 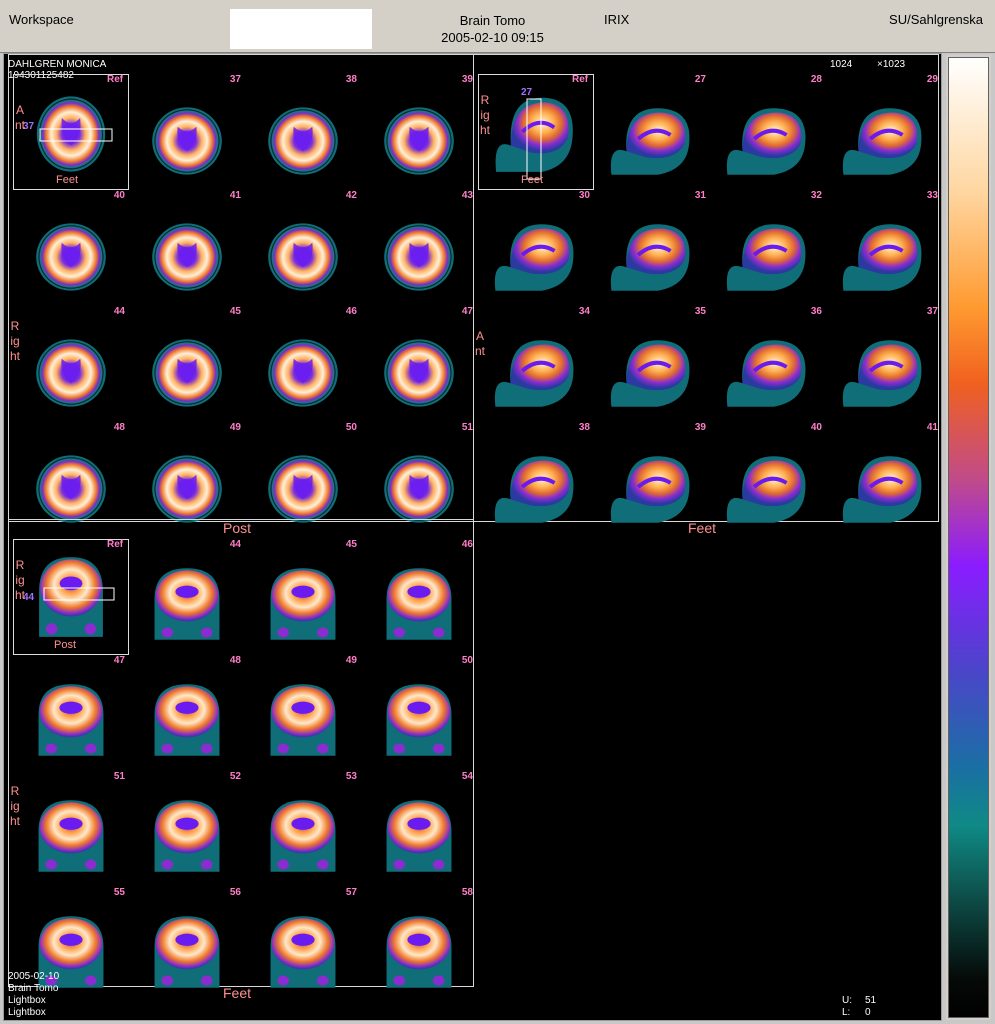 What do you see at coordinates (351, 195) in the screenshot?
I see `transverse-slice-number: 42` at bounding box center [351, 195].